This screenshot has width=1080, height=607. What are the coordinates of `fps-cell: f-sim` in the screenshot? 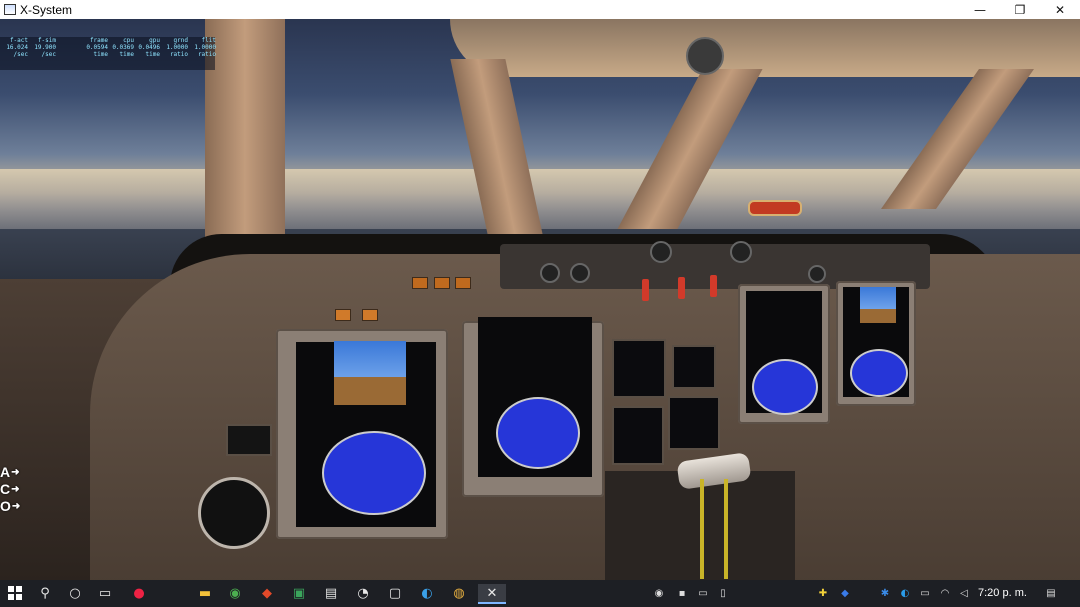 It's located at (46, 40).